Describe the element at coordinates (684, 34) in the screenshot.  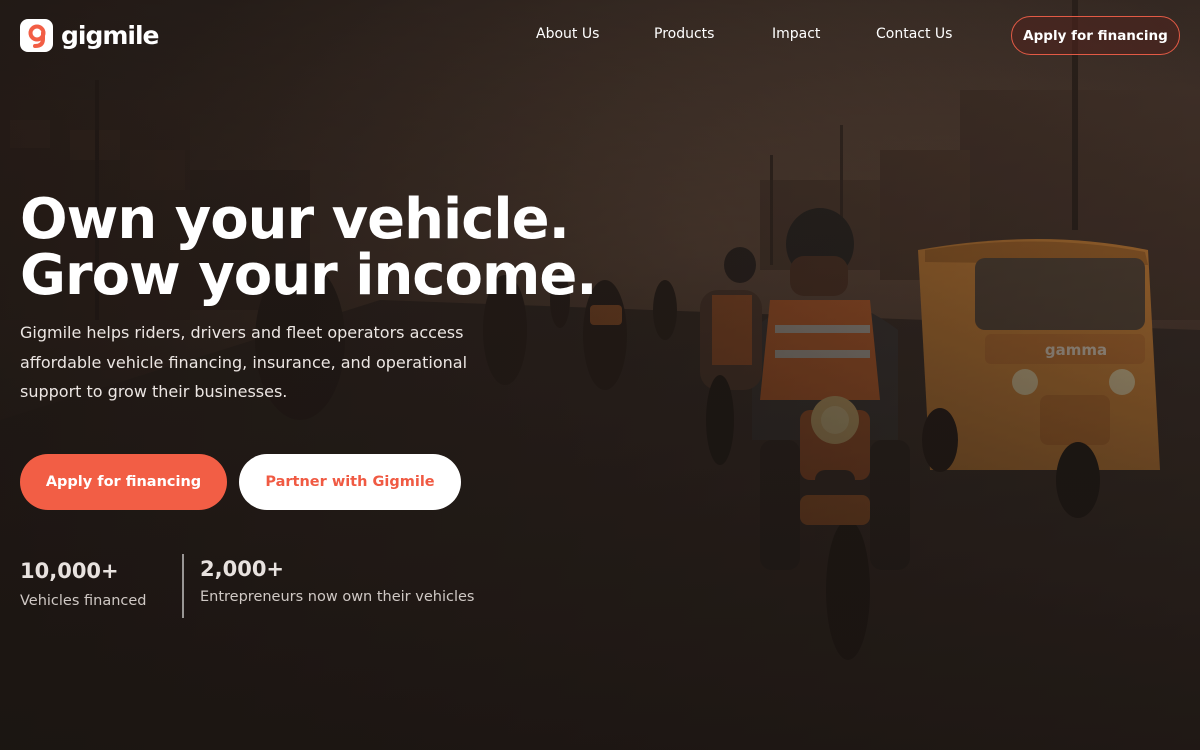
I see `nav-products: Products` at that location.